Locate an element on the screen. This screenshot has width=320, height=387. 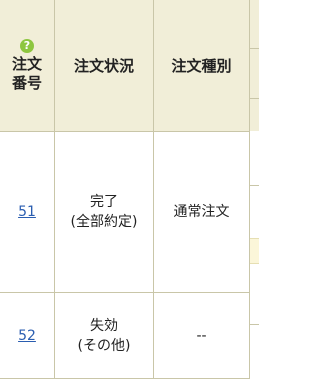
table-row-type-cell: -- is located at coordinates (201, 335).